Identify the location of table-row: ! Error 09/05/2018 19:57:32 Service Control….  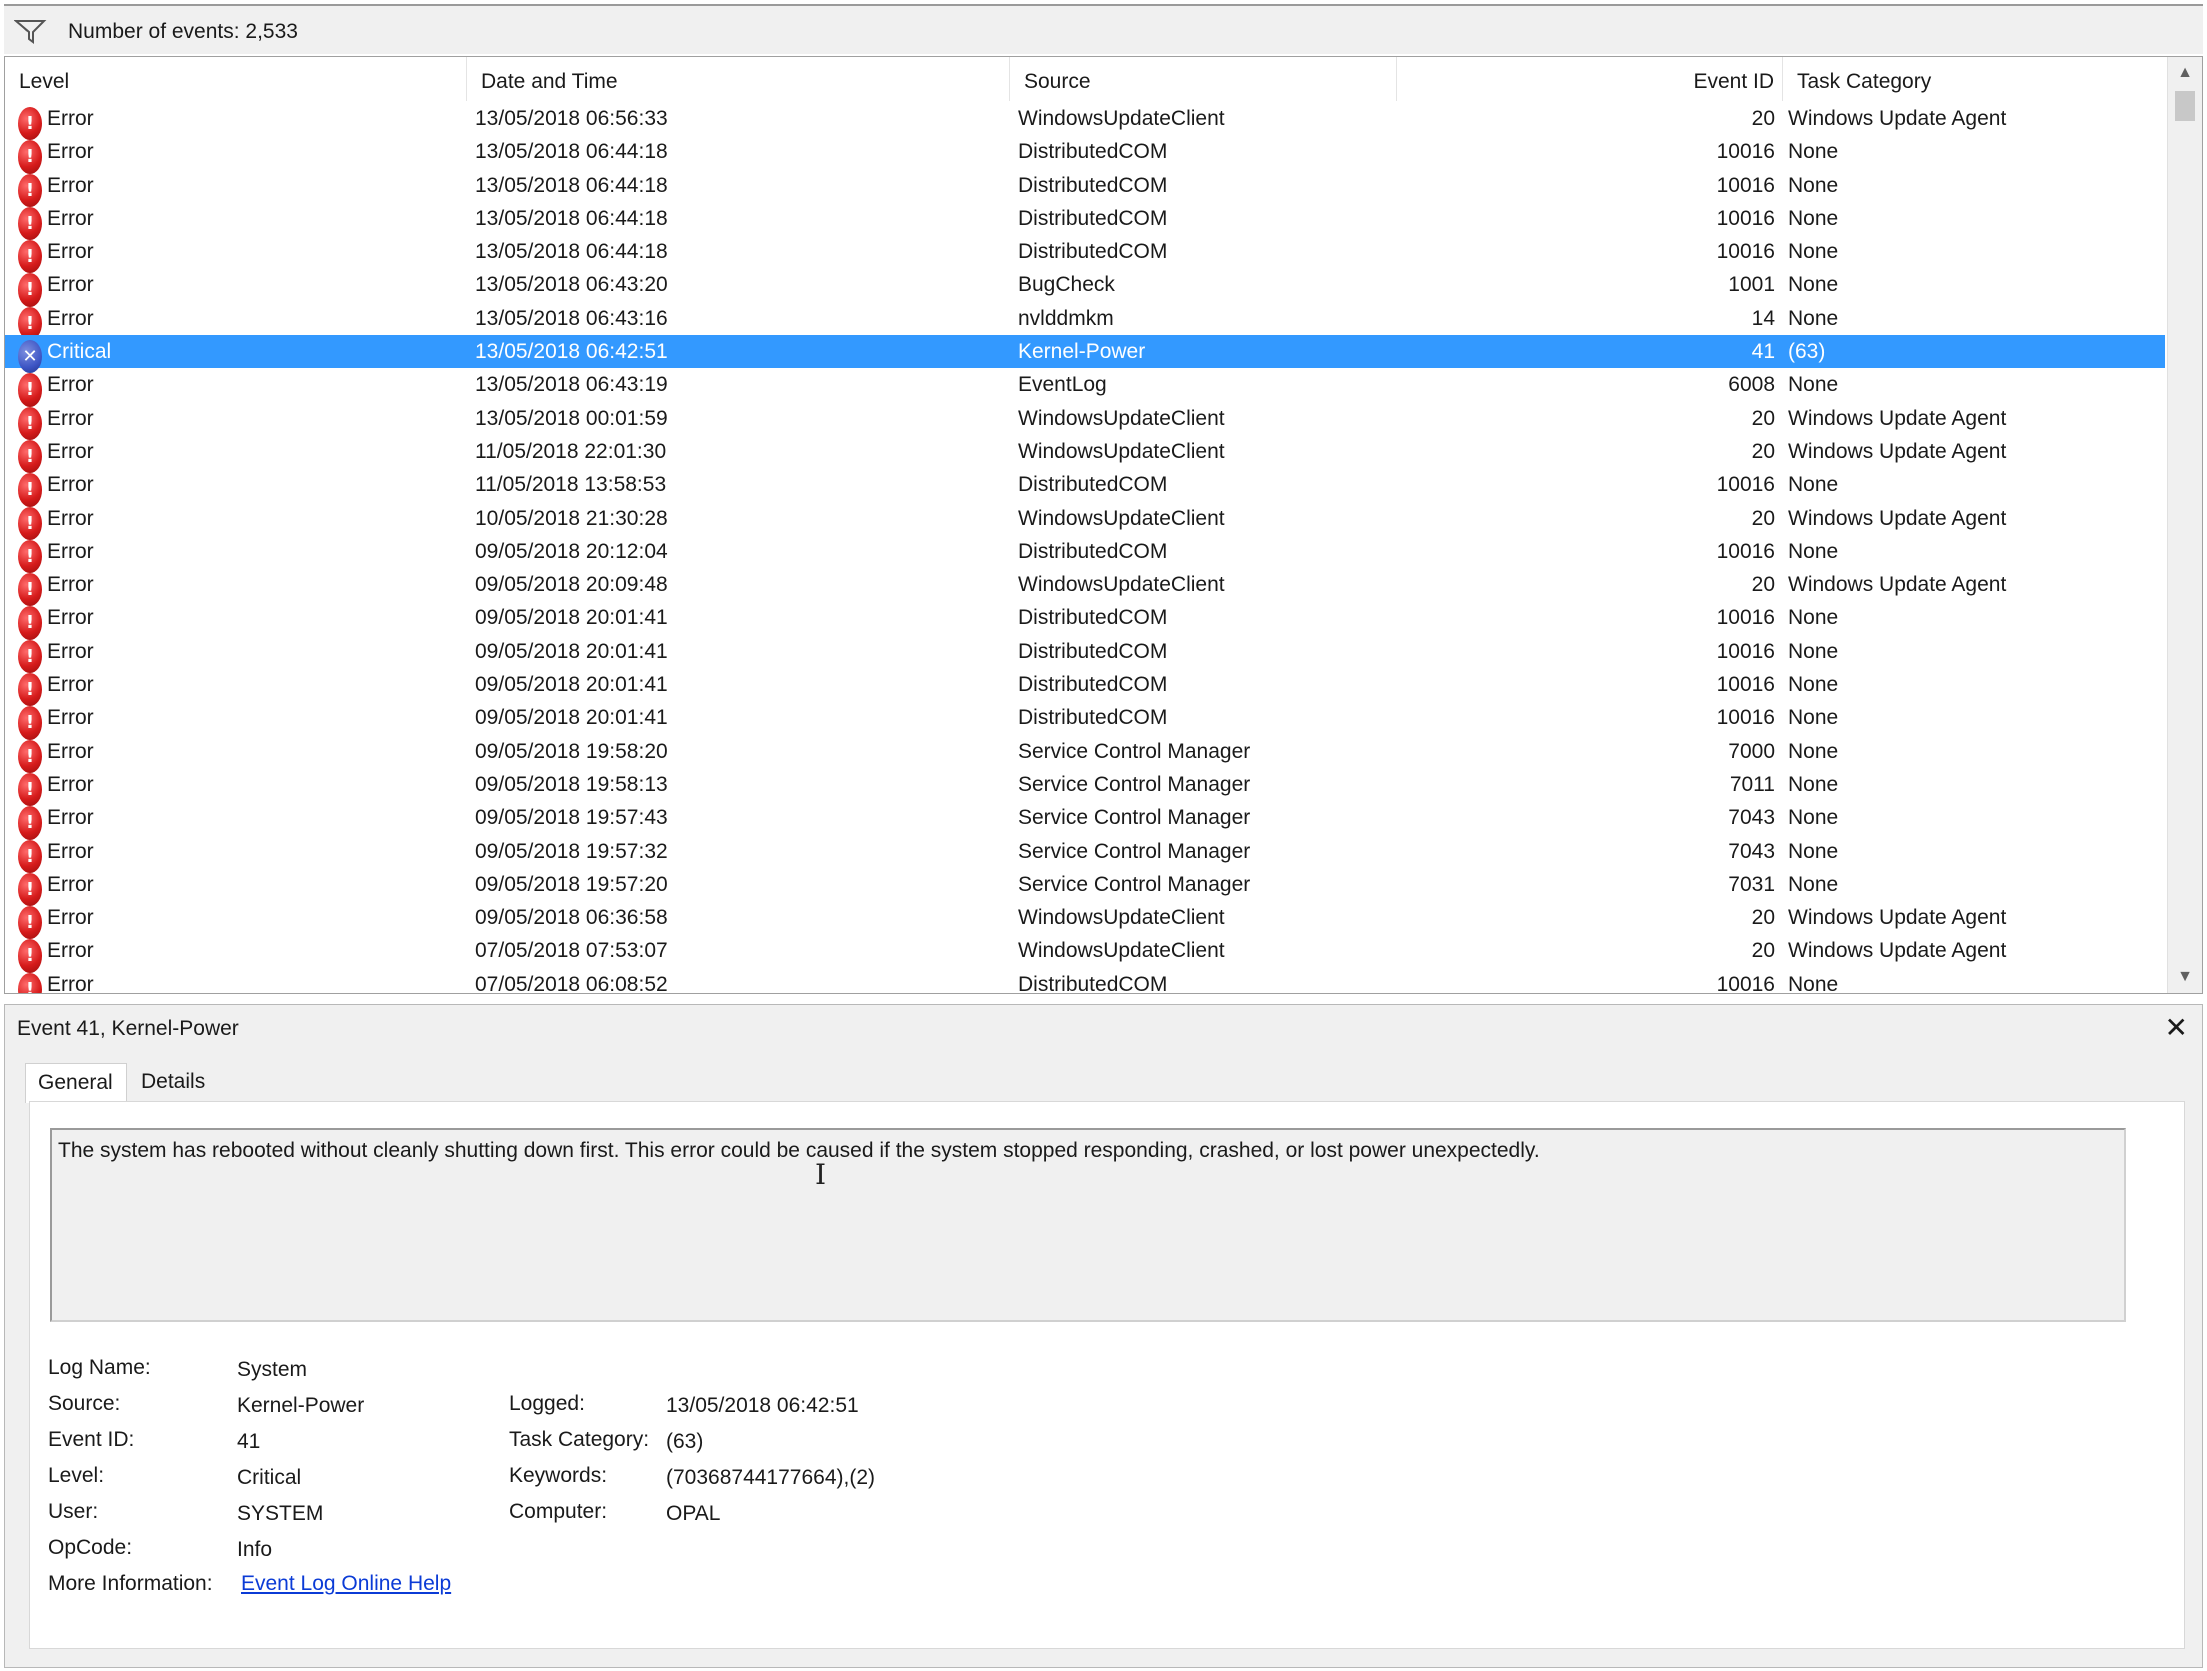
(1085, 854).